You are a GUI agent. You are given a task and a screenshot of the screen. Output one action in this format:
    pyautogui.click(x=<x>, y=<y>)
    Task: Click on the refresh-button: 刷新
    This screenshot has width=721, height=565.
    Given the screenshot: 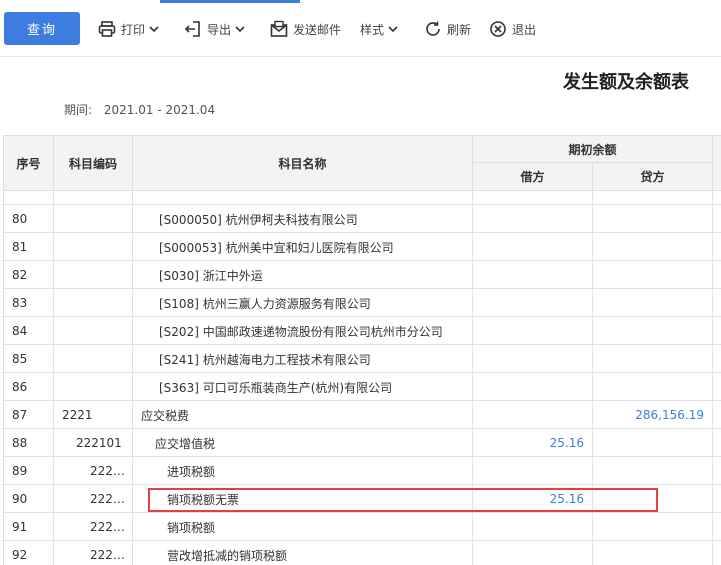 What is the action you would take?
    pyautogui.click(x=447, y=29)
    